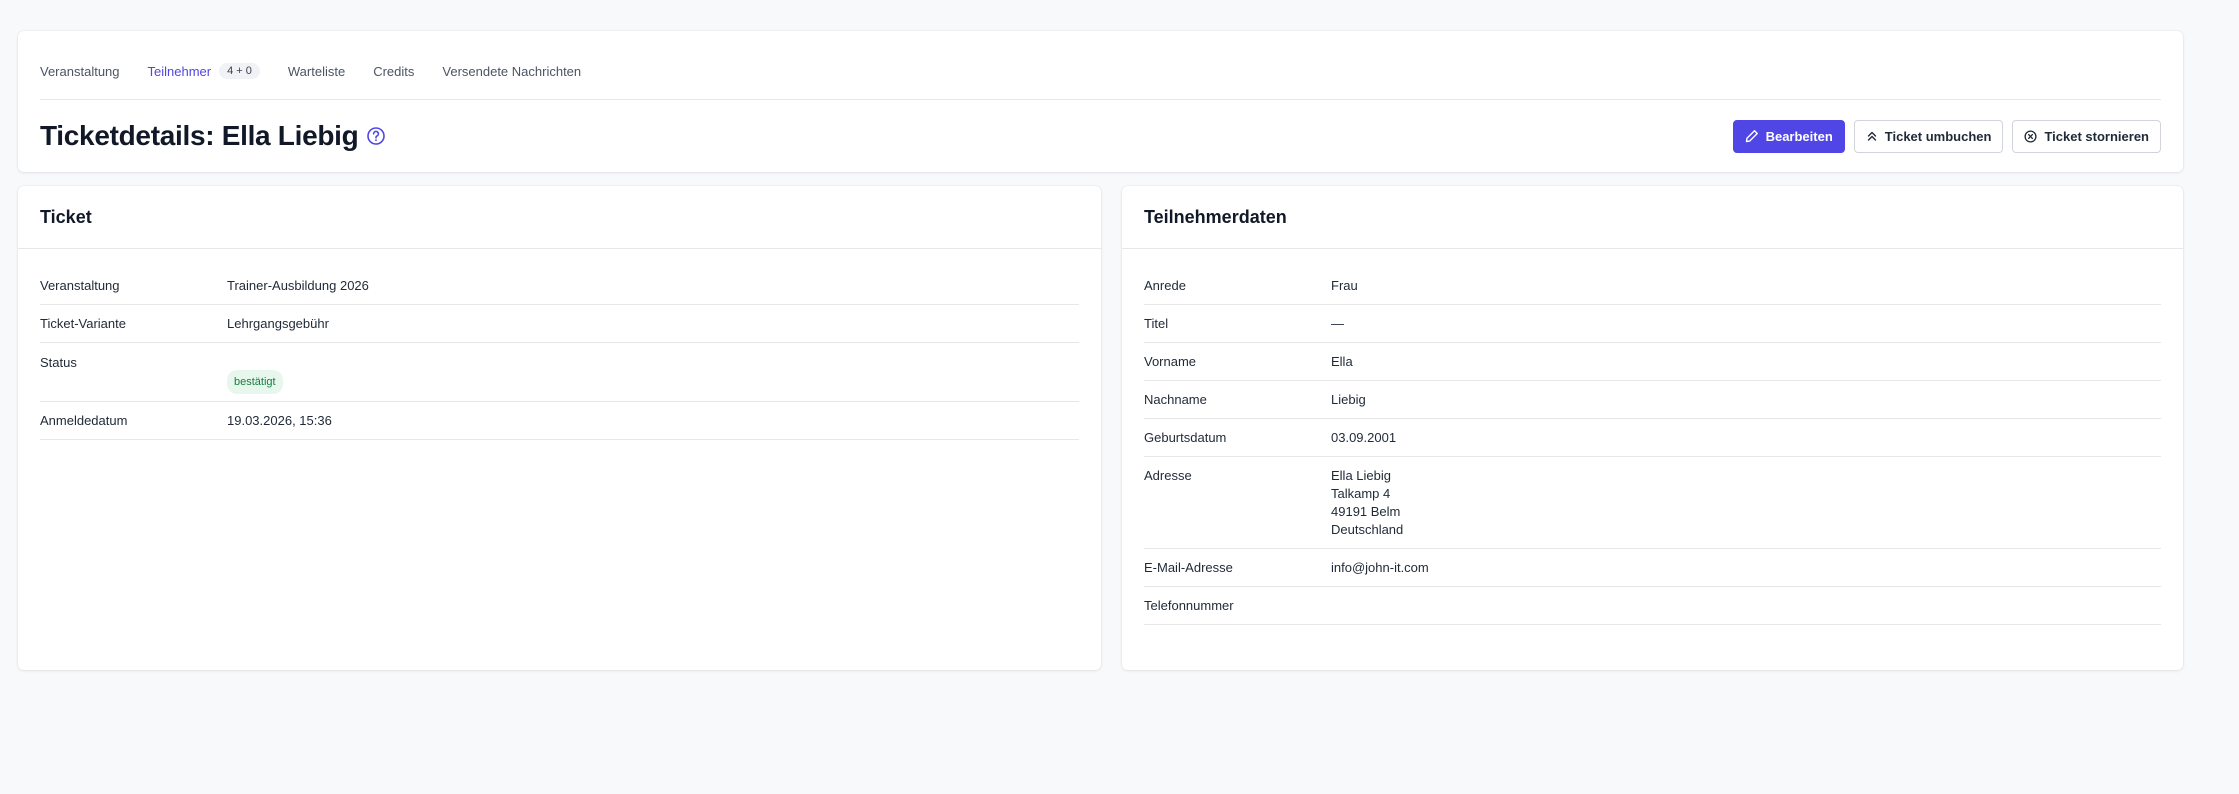 The image size is (2239, 794). Describe the element at coordinates (1348, 399) in the screenshot. I see `detail-value: Liebig` at that location.